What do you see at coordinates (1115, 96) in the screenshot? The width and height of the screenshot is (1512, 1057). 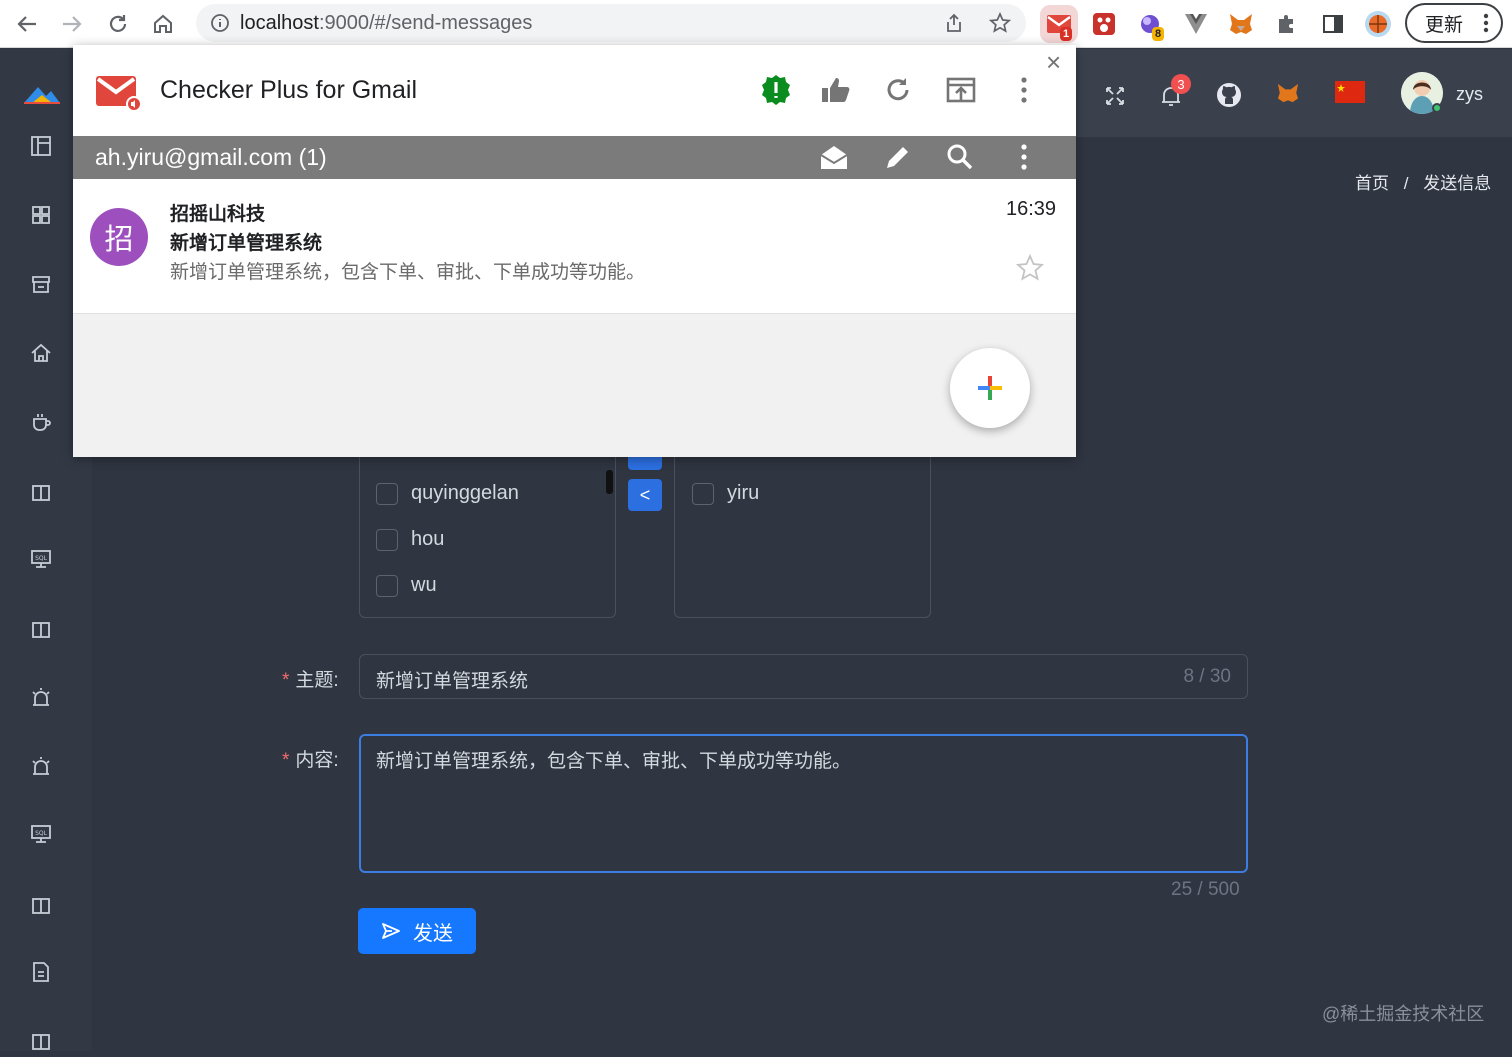 I see `fullscreen-icon` at bounding box center [1115, 96].